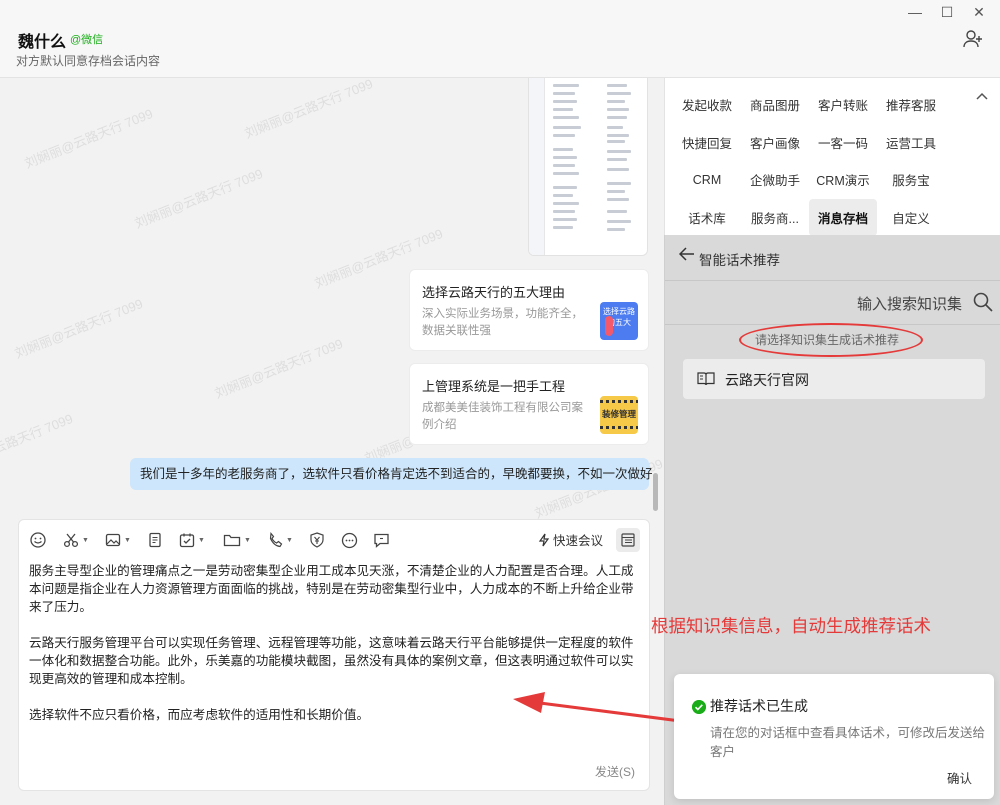 This screenshot has height=805, width=1000. What do you see at coordinates (87, 40) in the screenshot?
I see `contact-platform: @微信` at bounding box center [87, 40].